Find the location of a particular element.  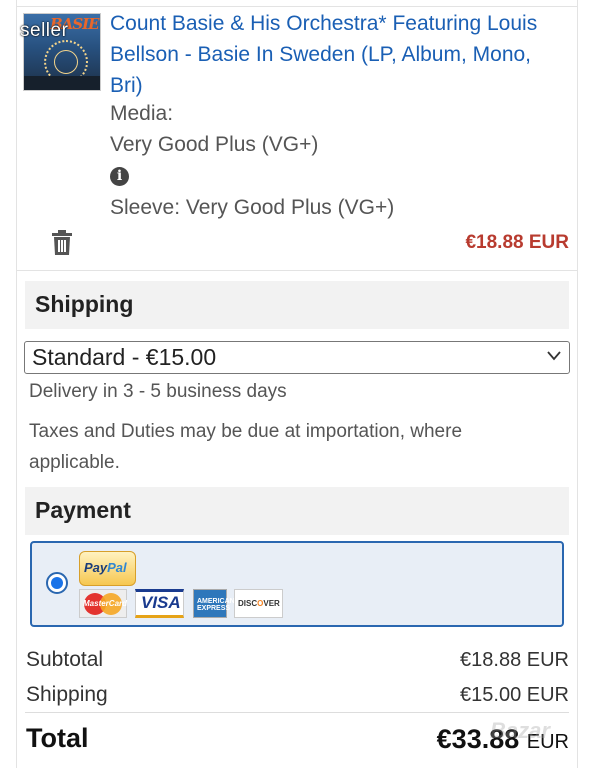

shipping-method-select: Standard - €15.00 is located at coordinates (297, 357).